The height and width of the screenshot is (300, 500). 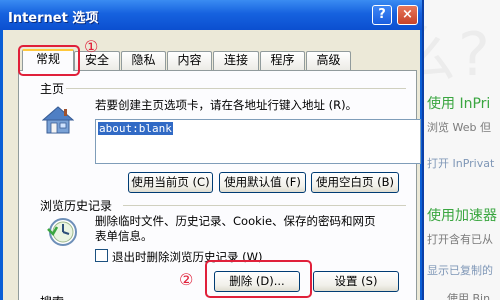 I want to click on tab-content: 内容, so click(x=189, y=60).